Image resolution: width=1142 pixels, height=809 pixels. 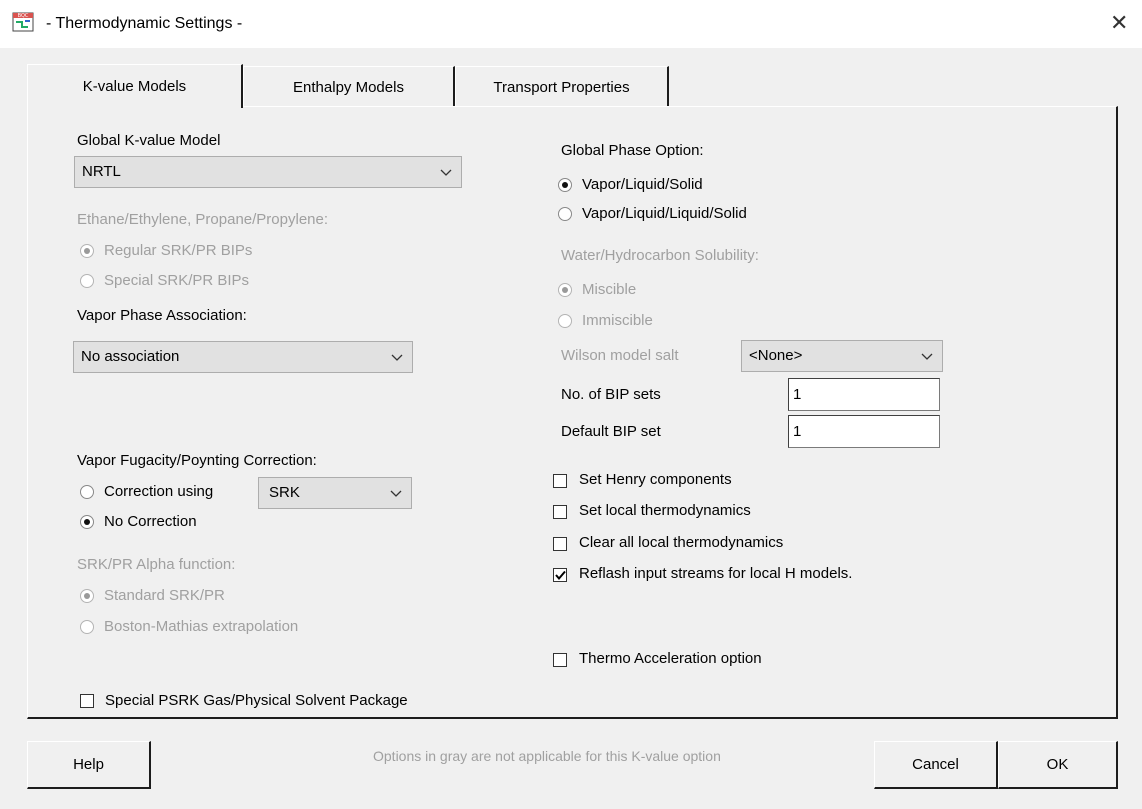 What do you see at coordinates (797, 394) in the screenshot?
I see `bip-sets-value: 1` at bounding box center [797, 394].